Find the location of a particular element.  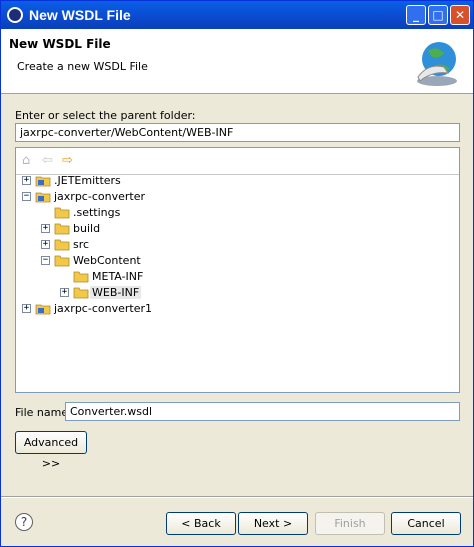

tree-item-label: src is located at coordinates (81, 244).